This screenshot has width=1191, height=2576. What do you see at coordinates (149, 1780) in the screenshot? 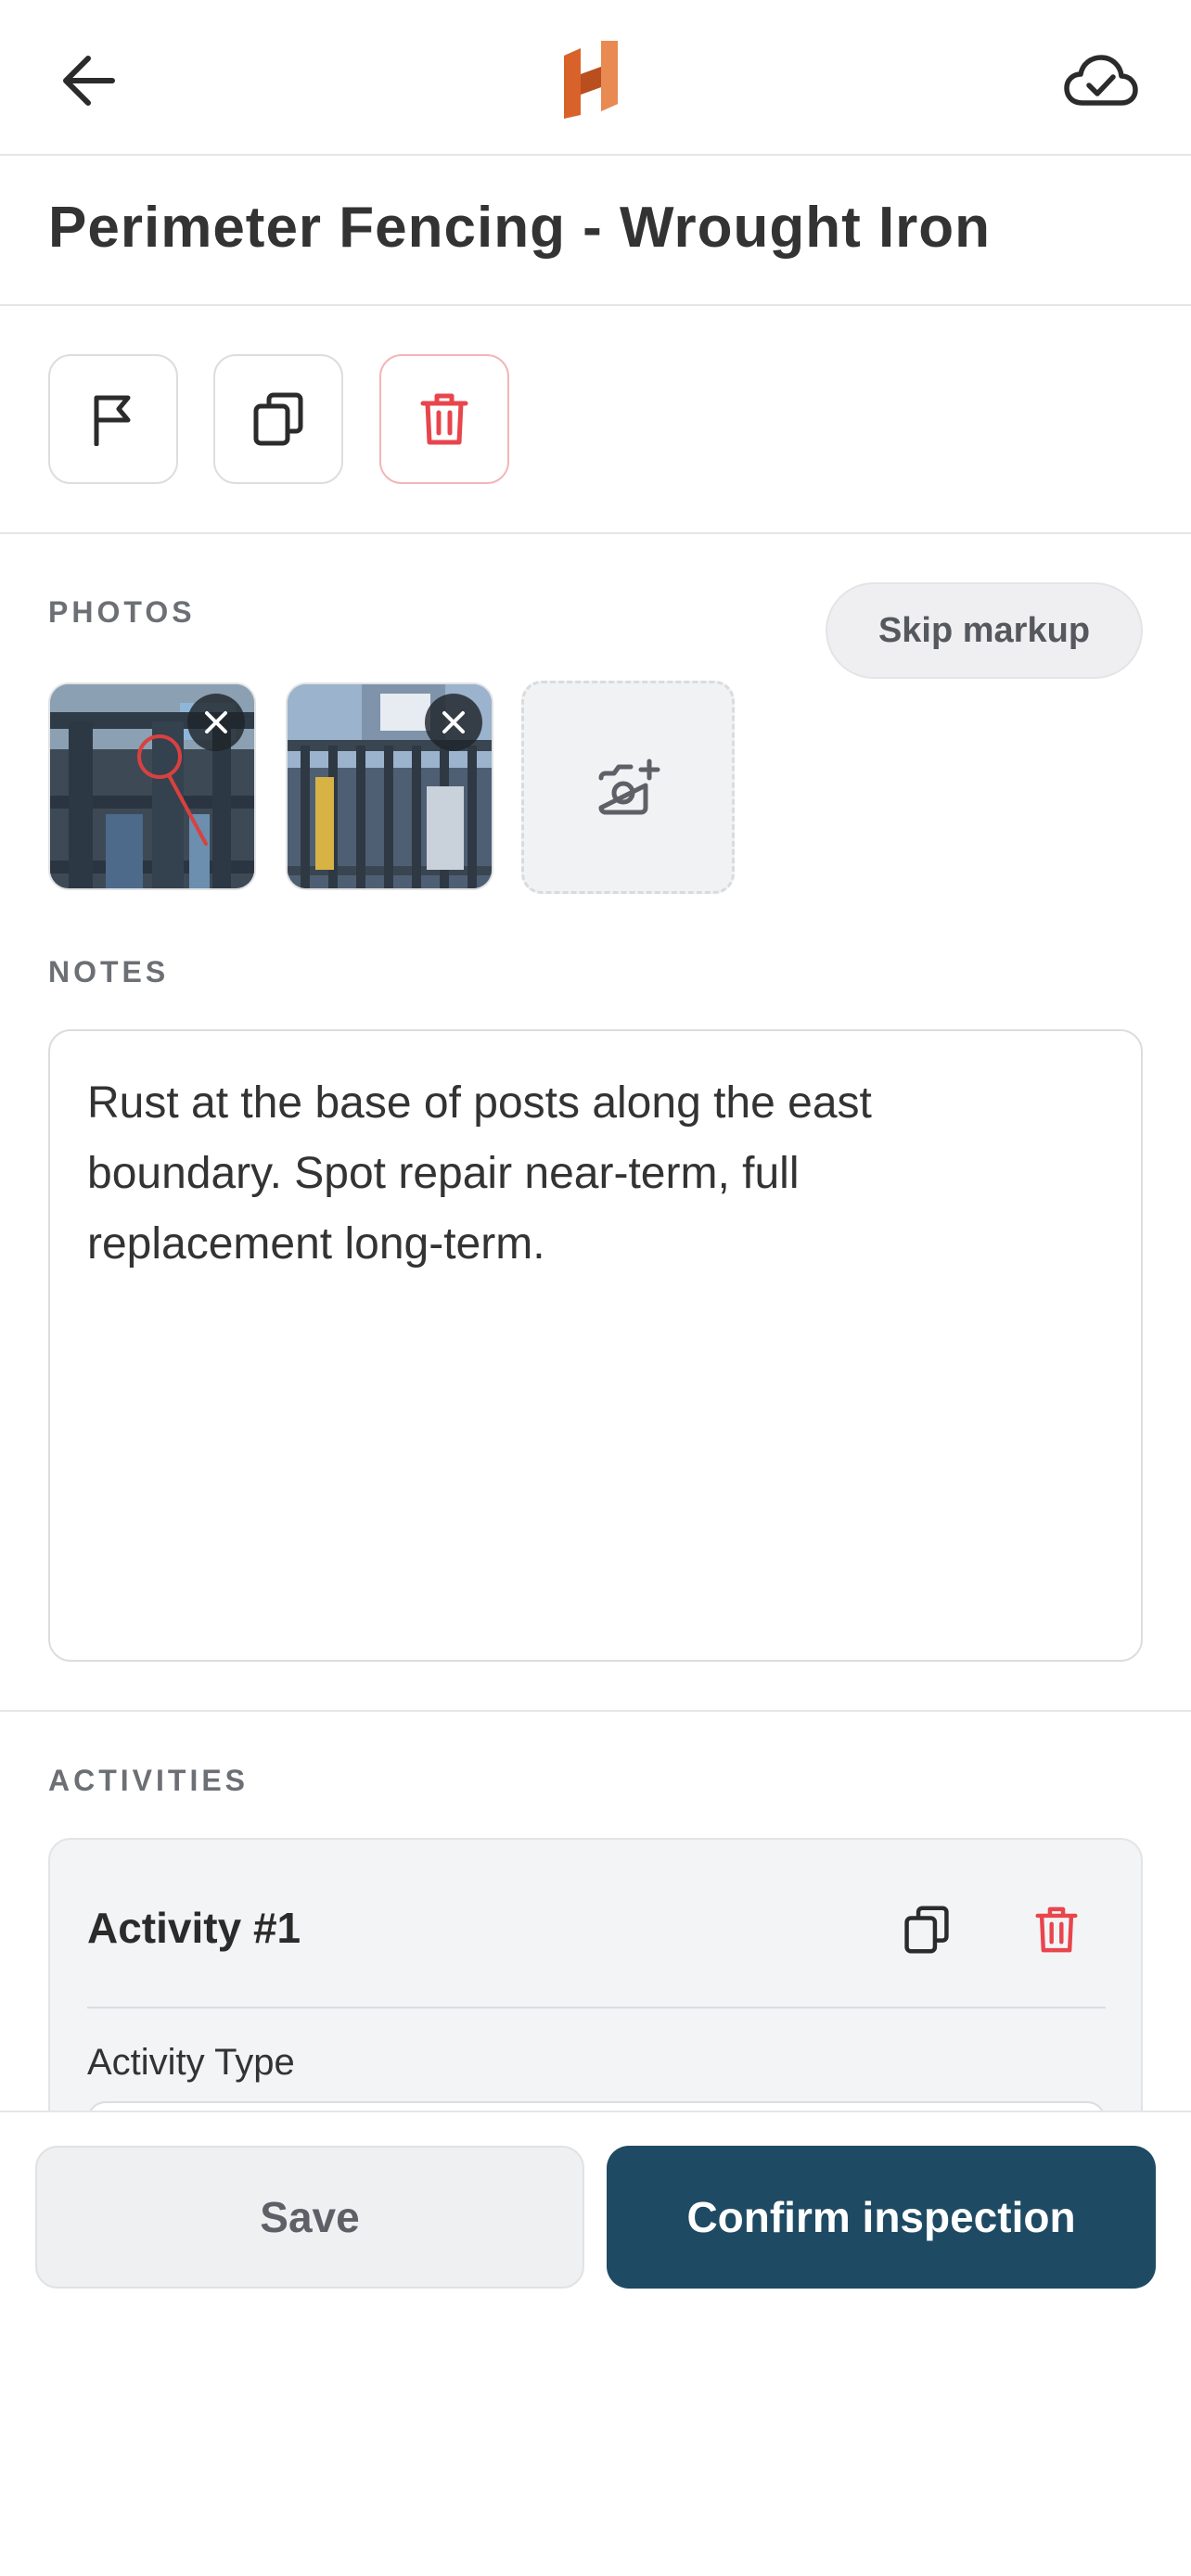
I see `activities-label: ACTIVITIES` at bounding box center [149, 1780].